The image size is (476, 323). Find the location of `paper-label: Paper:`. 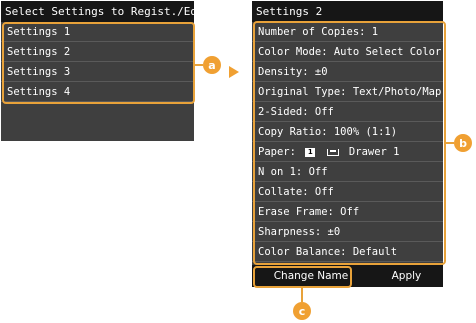

paper-label: Paper: is located at coordinates (277, 152).